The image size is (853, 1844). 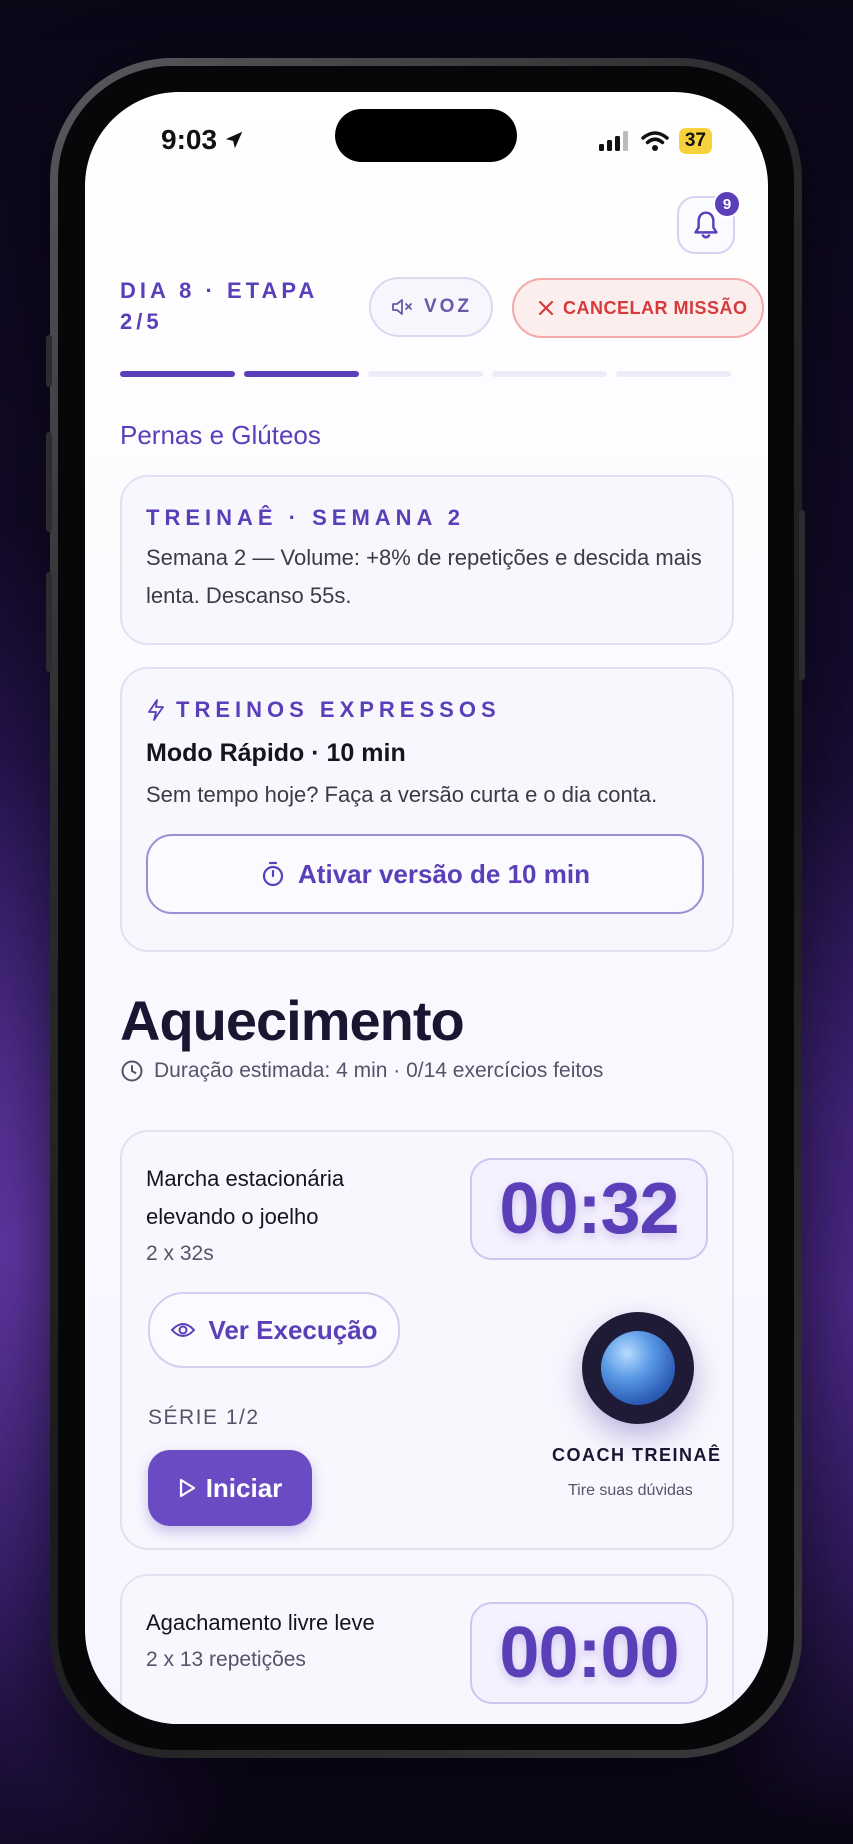 I want to click on action-button, so click(x=49, y=361).